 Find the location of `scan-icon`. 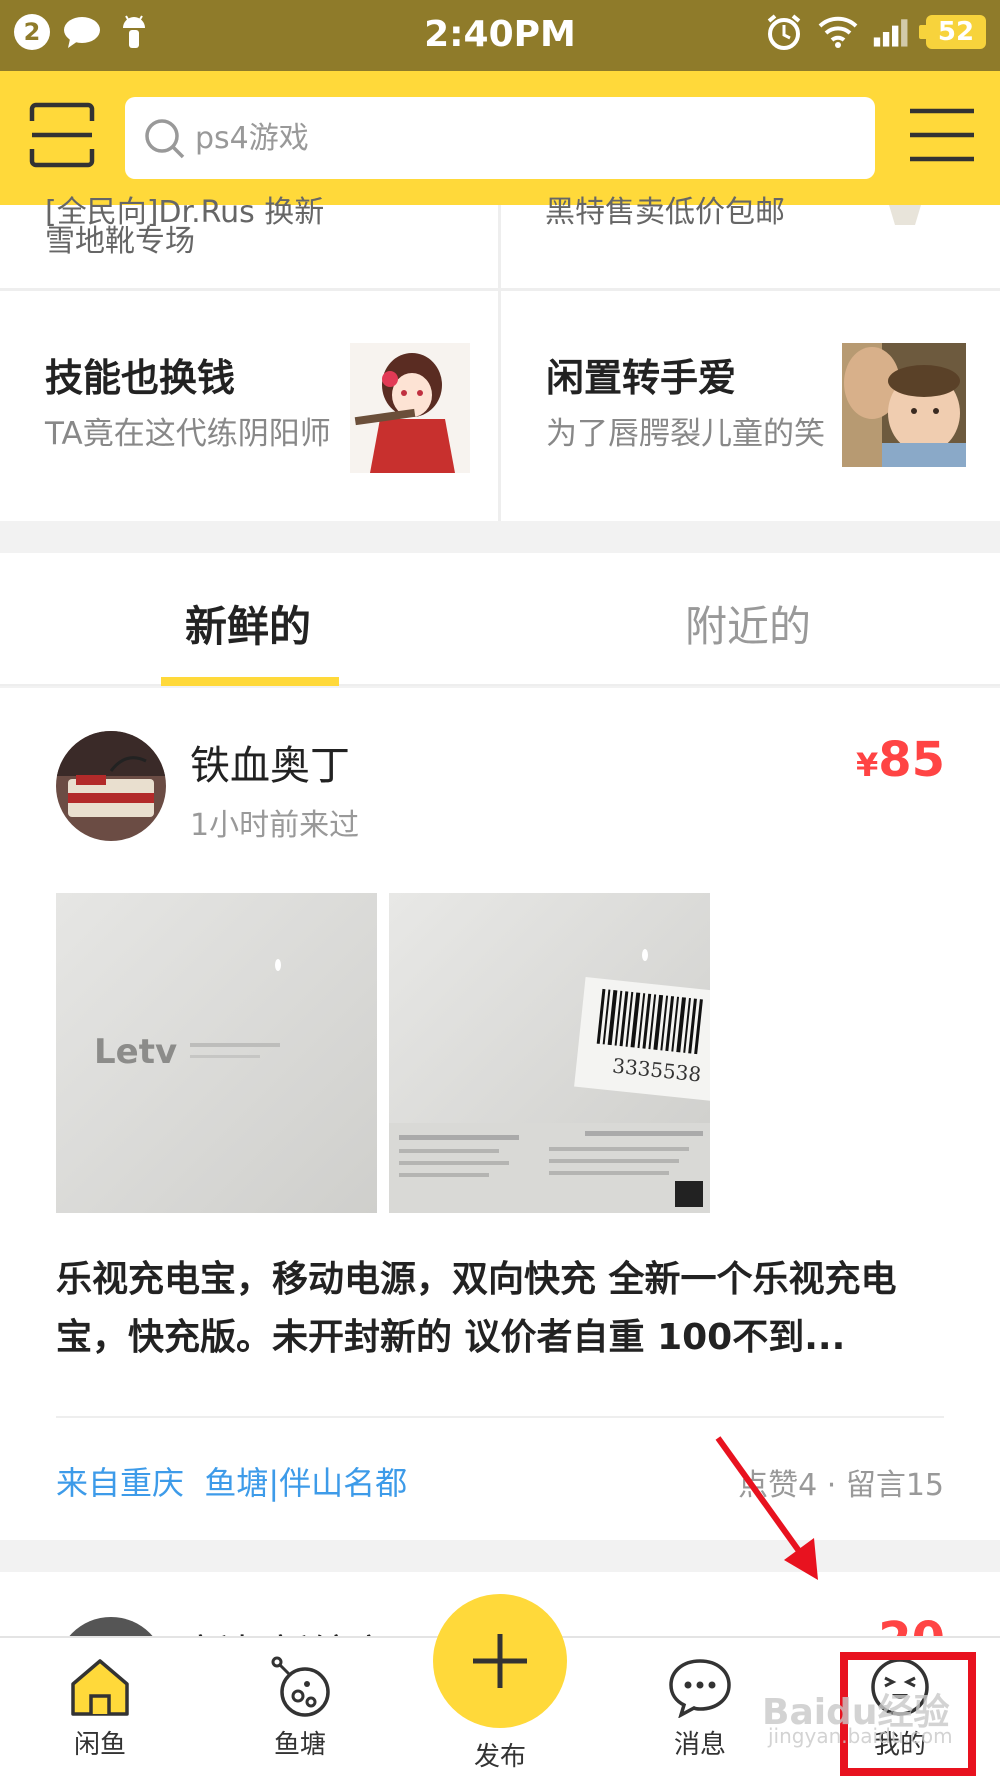

scan-icon is located at coordinates (62, 135).